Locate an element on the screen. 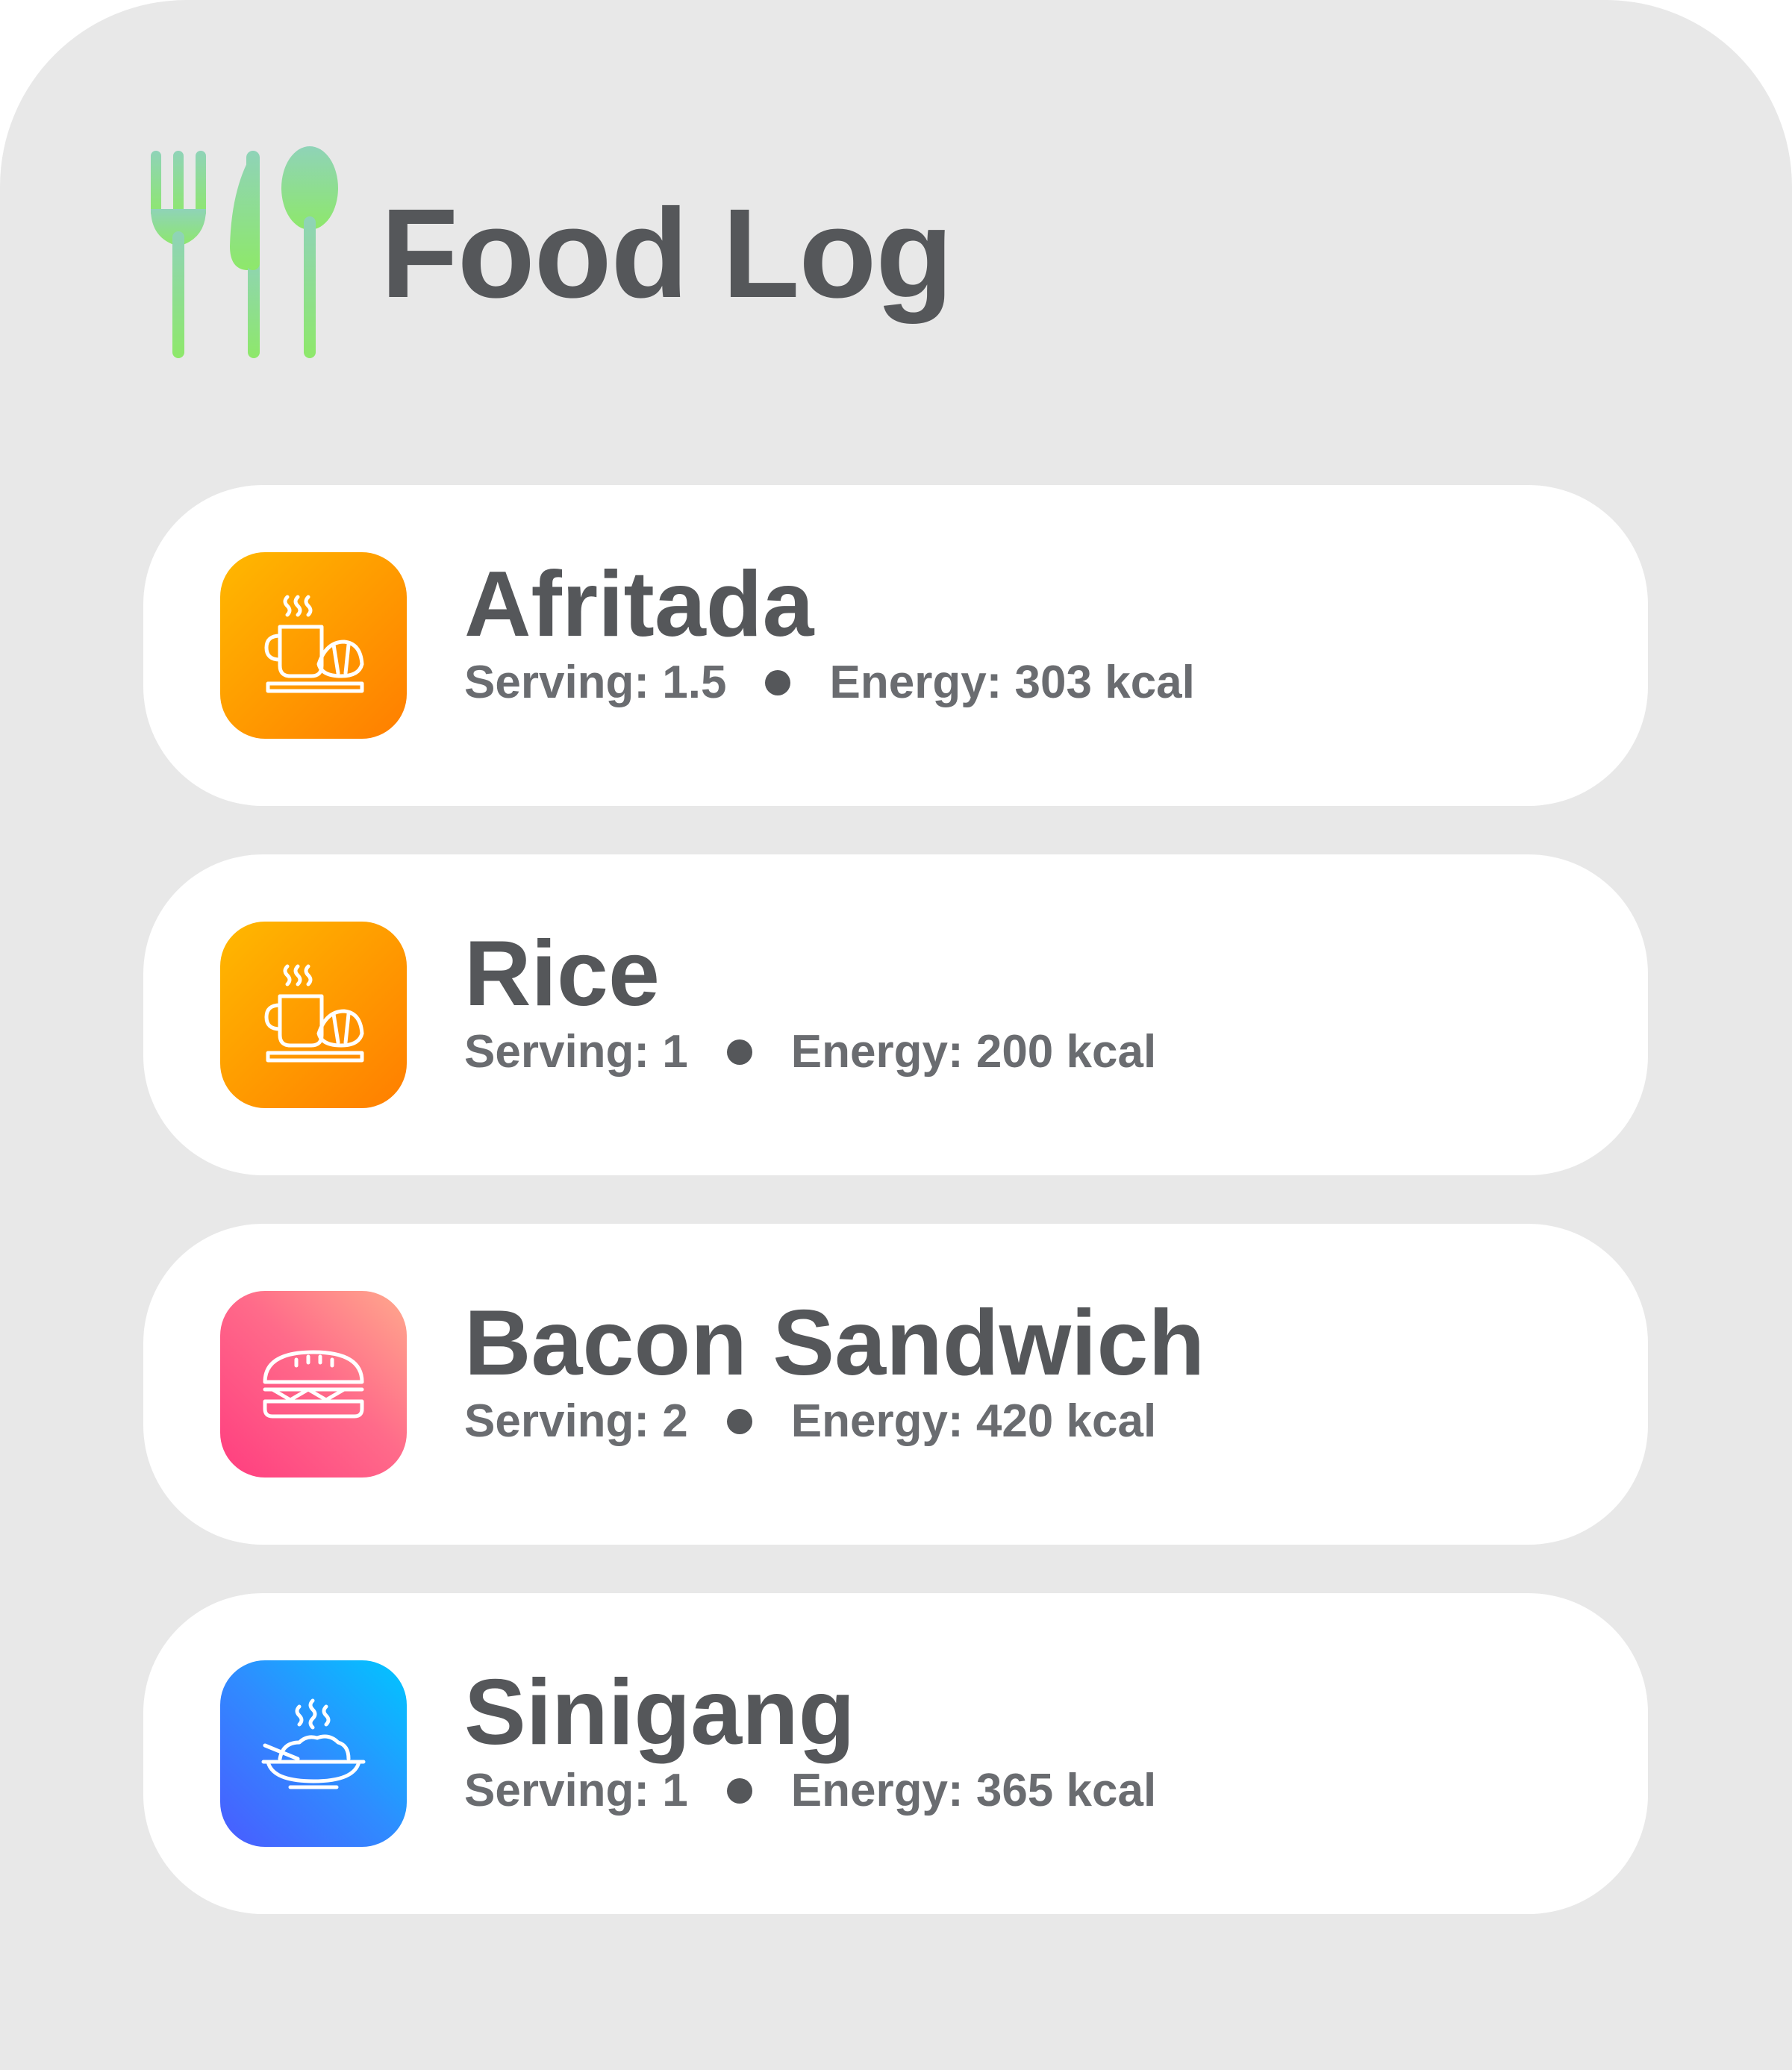 The width and height of the screenshot is (1792, 2070). list-item: Sinigang Serving: 1 Energy: 365 kcal is located at coordinates (895, 1753).